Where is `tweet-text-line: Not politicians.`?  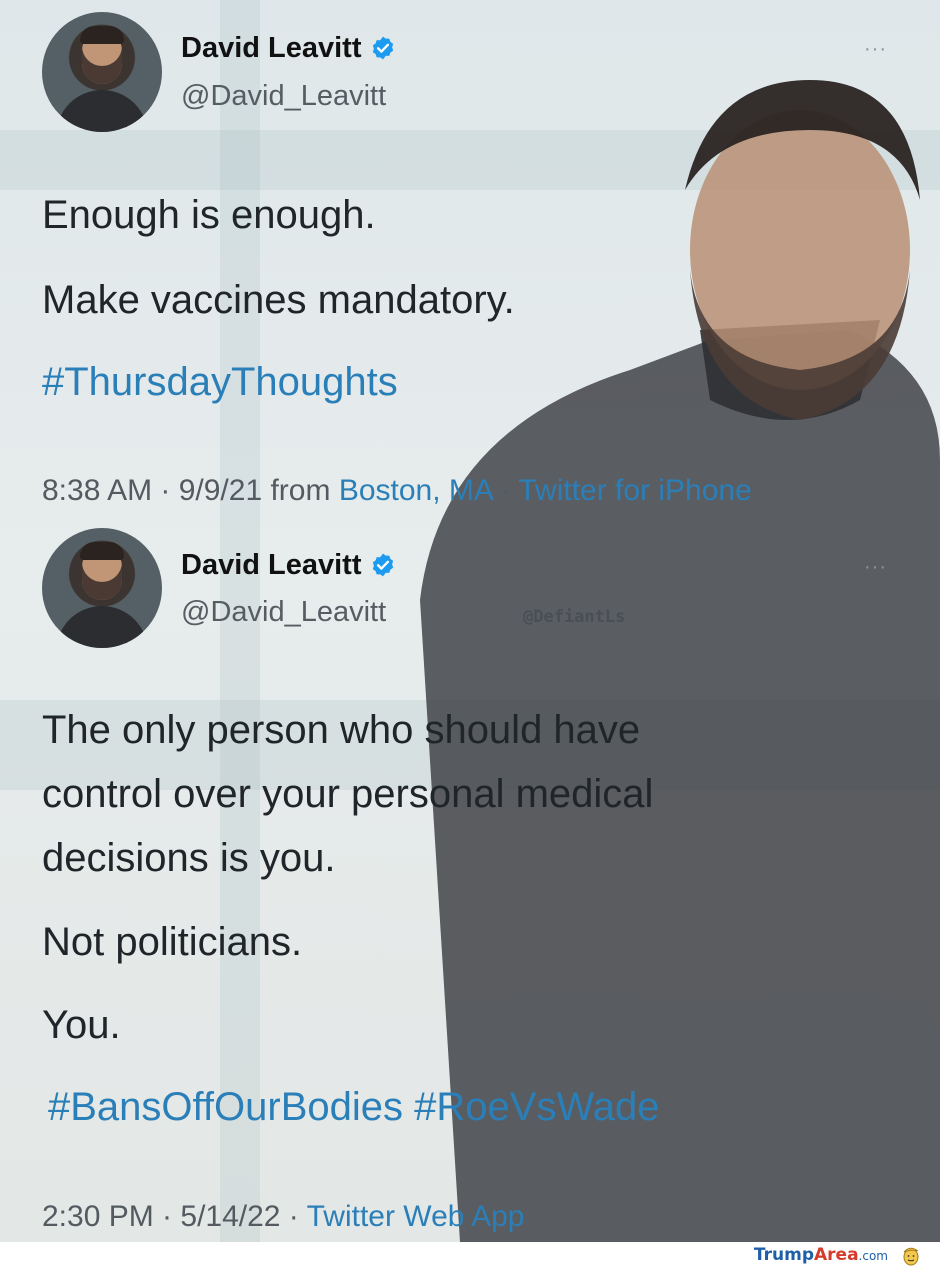
tweet-text-line: Not politicians. is located at coordinates (172, 942).